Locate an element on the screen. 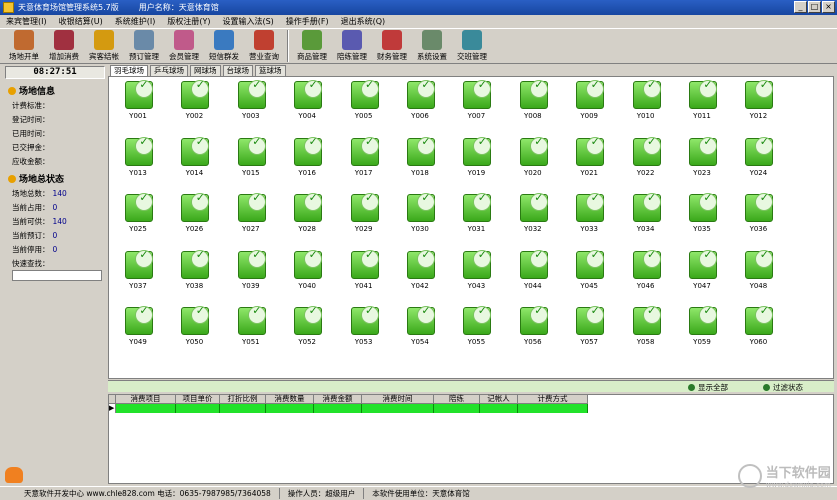  court-tile: ✓ Y005 is located at coordinates (364, 101).